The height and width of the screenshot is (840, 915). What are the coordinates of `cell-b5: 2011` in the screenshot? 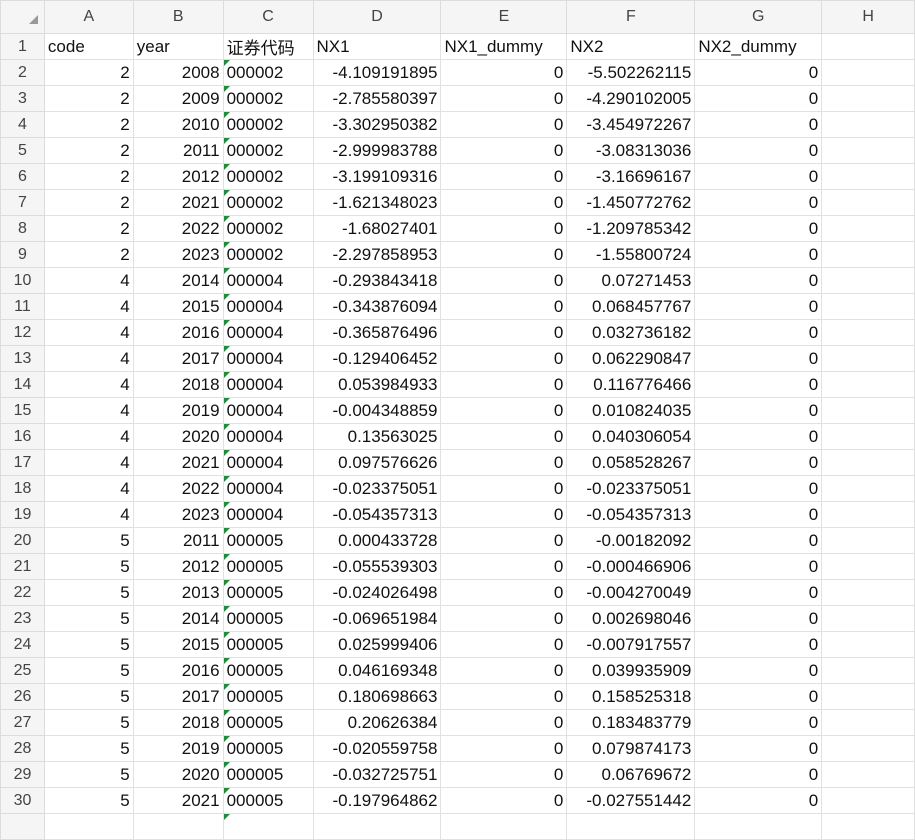 It's located at (178, 150).